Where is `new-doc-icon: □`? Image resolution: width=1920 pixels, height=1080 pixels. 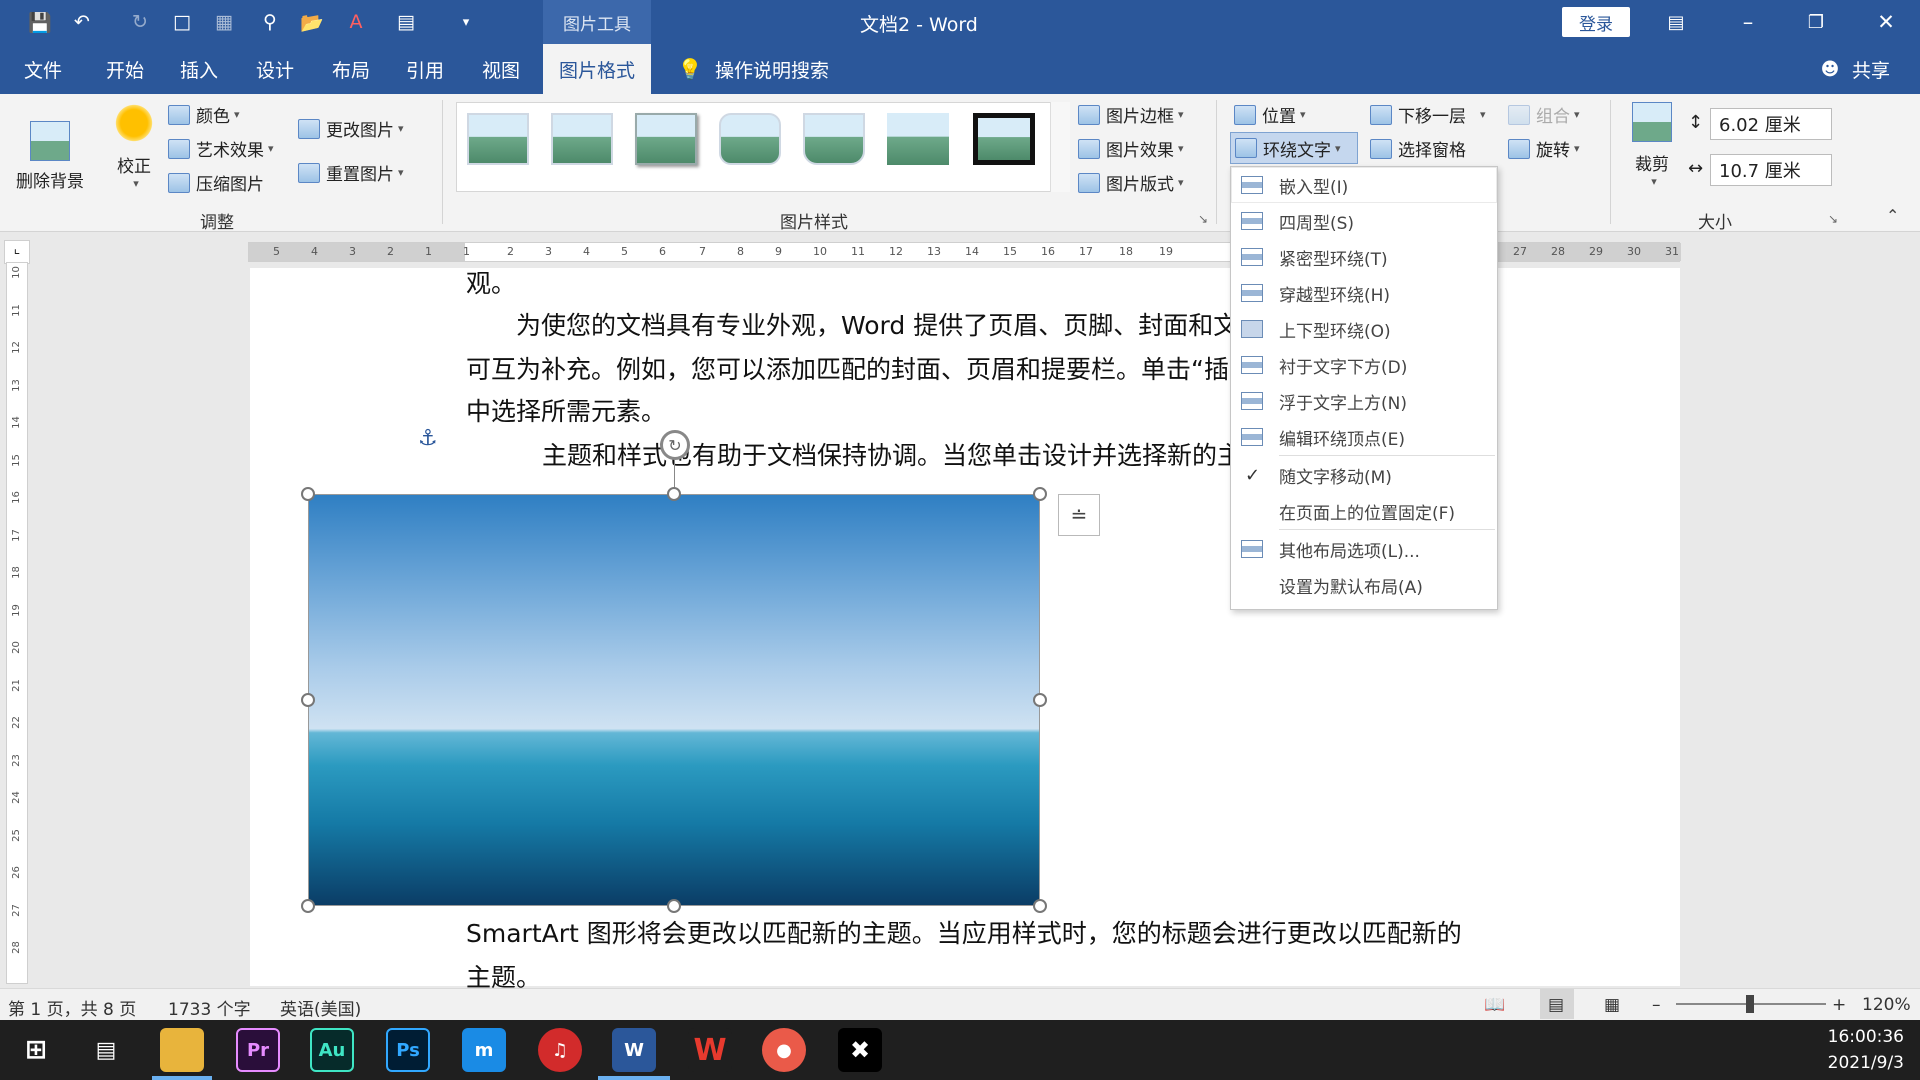 new-doc-icon: □ is located at coordinates (182, 22).